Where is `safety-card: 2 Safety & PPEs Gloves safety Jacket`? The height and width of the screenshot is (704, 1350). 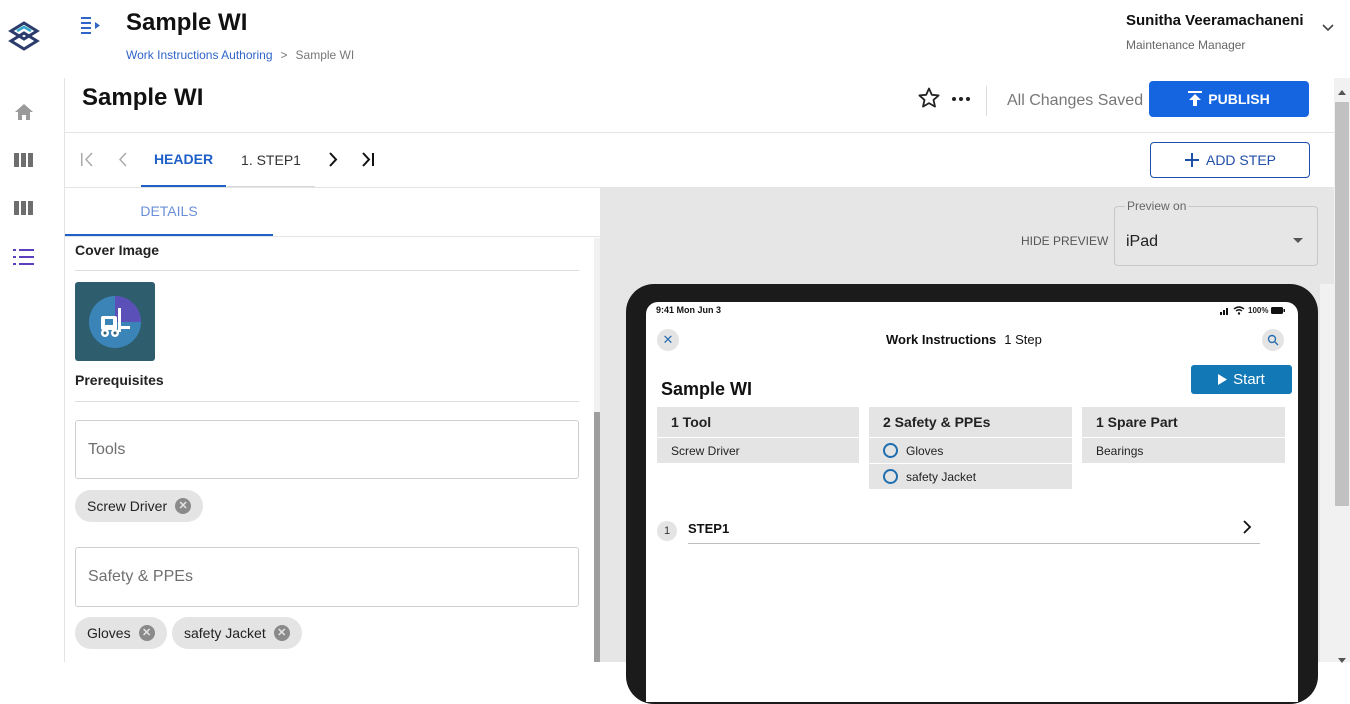
safety-card: 2 Safety & PPEs Gloves safety Jacket is located at coordinates (970, 448).